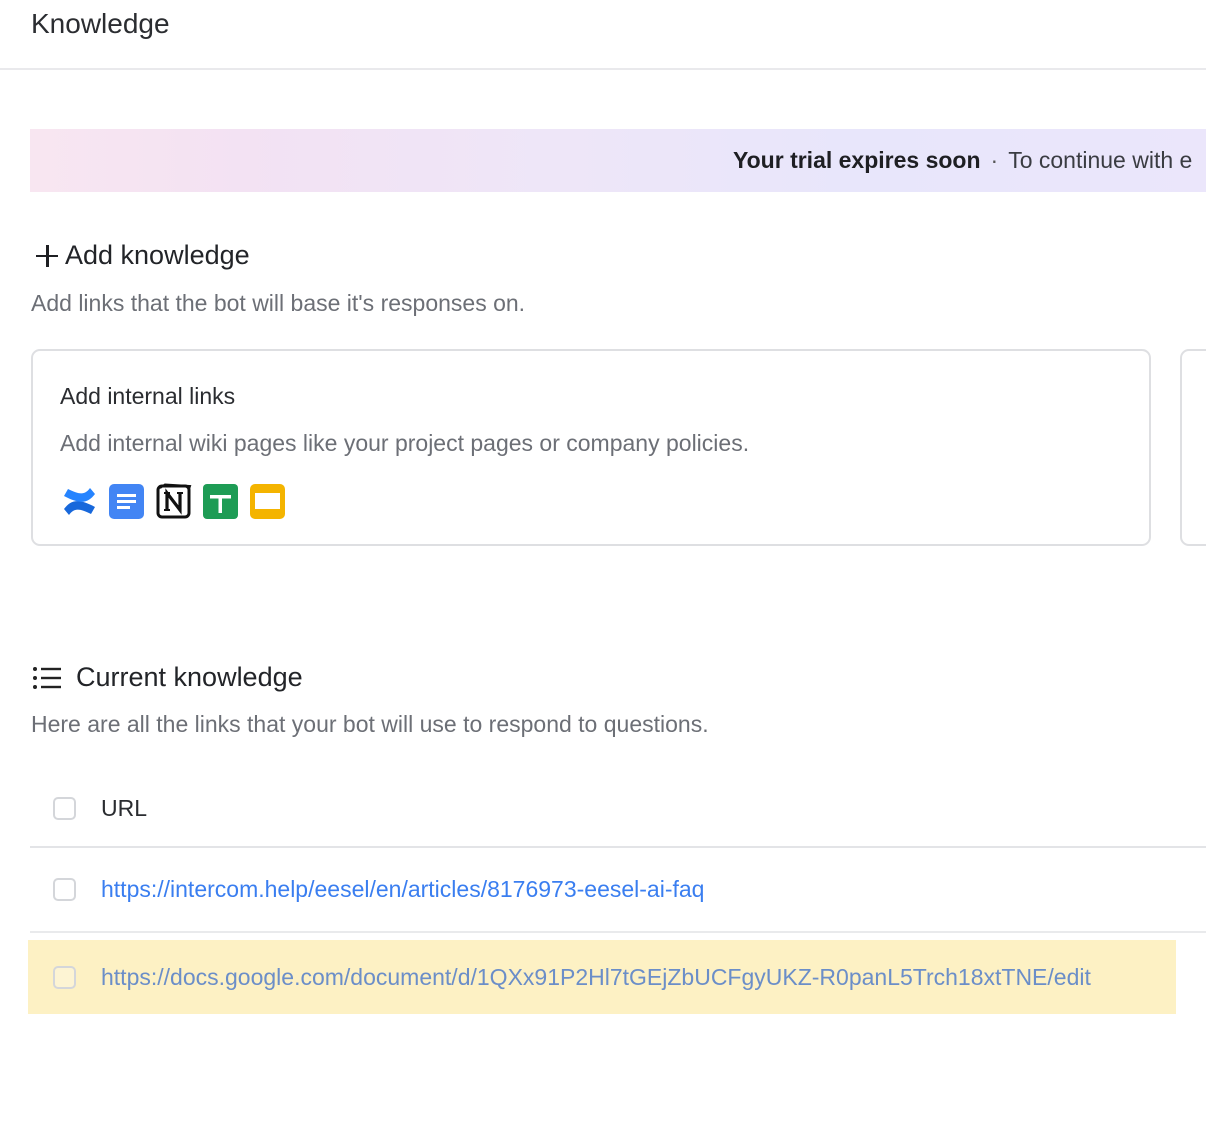 Image resolution: width=1206 pixels, height=1125 pixels. I want to click on current-knowledge-heading: Current knowledge, so click(167, 677).